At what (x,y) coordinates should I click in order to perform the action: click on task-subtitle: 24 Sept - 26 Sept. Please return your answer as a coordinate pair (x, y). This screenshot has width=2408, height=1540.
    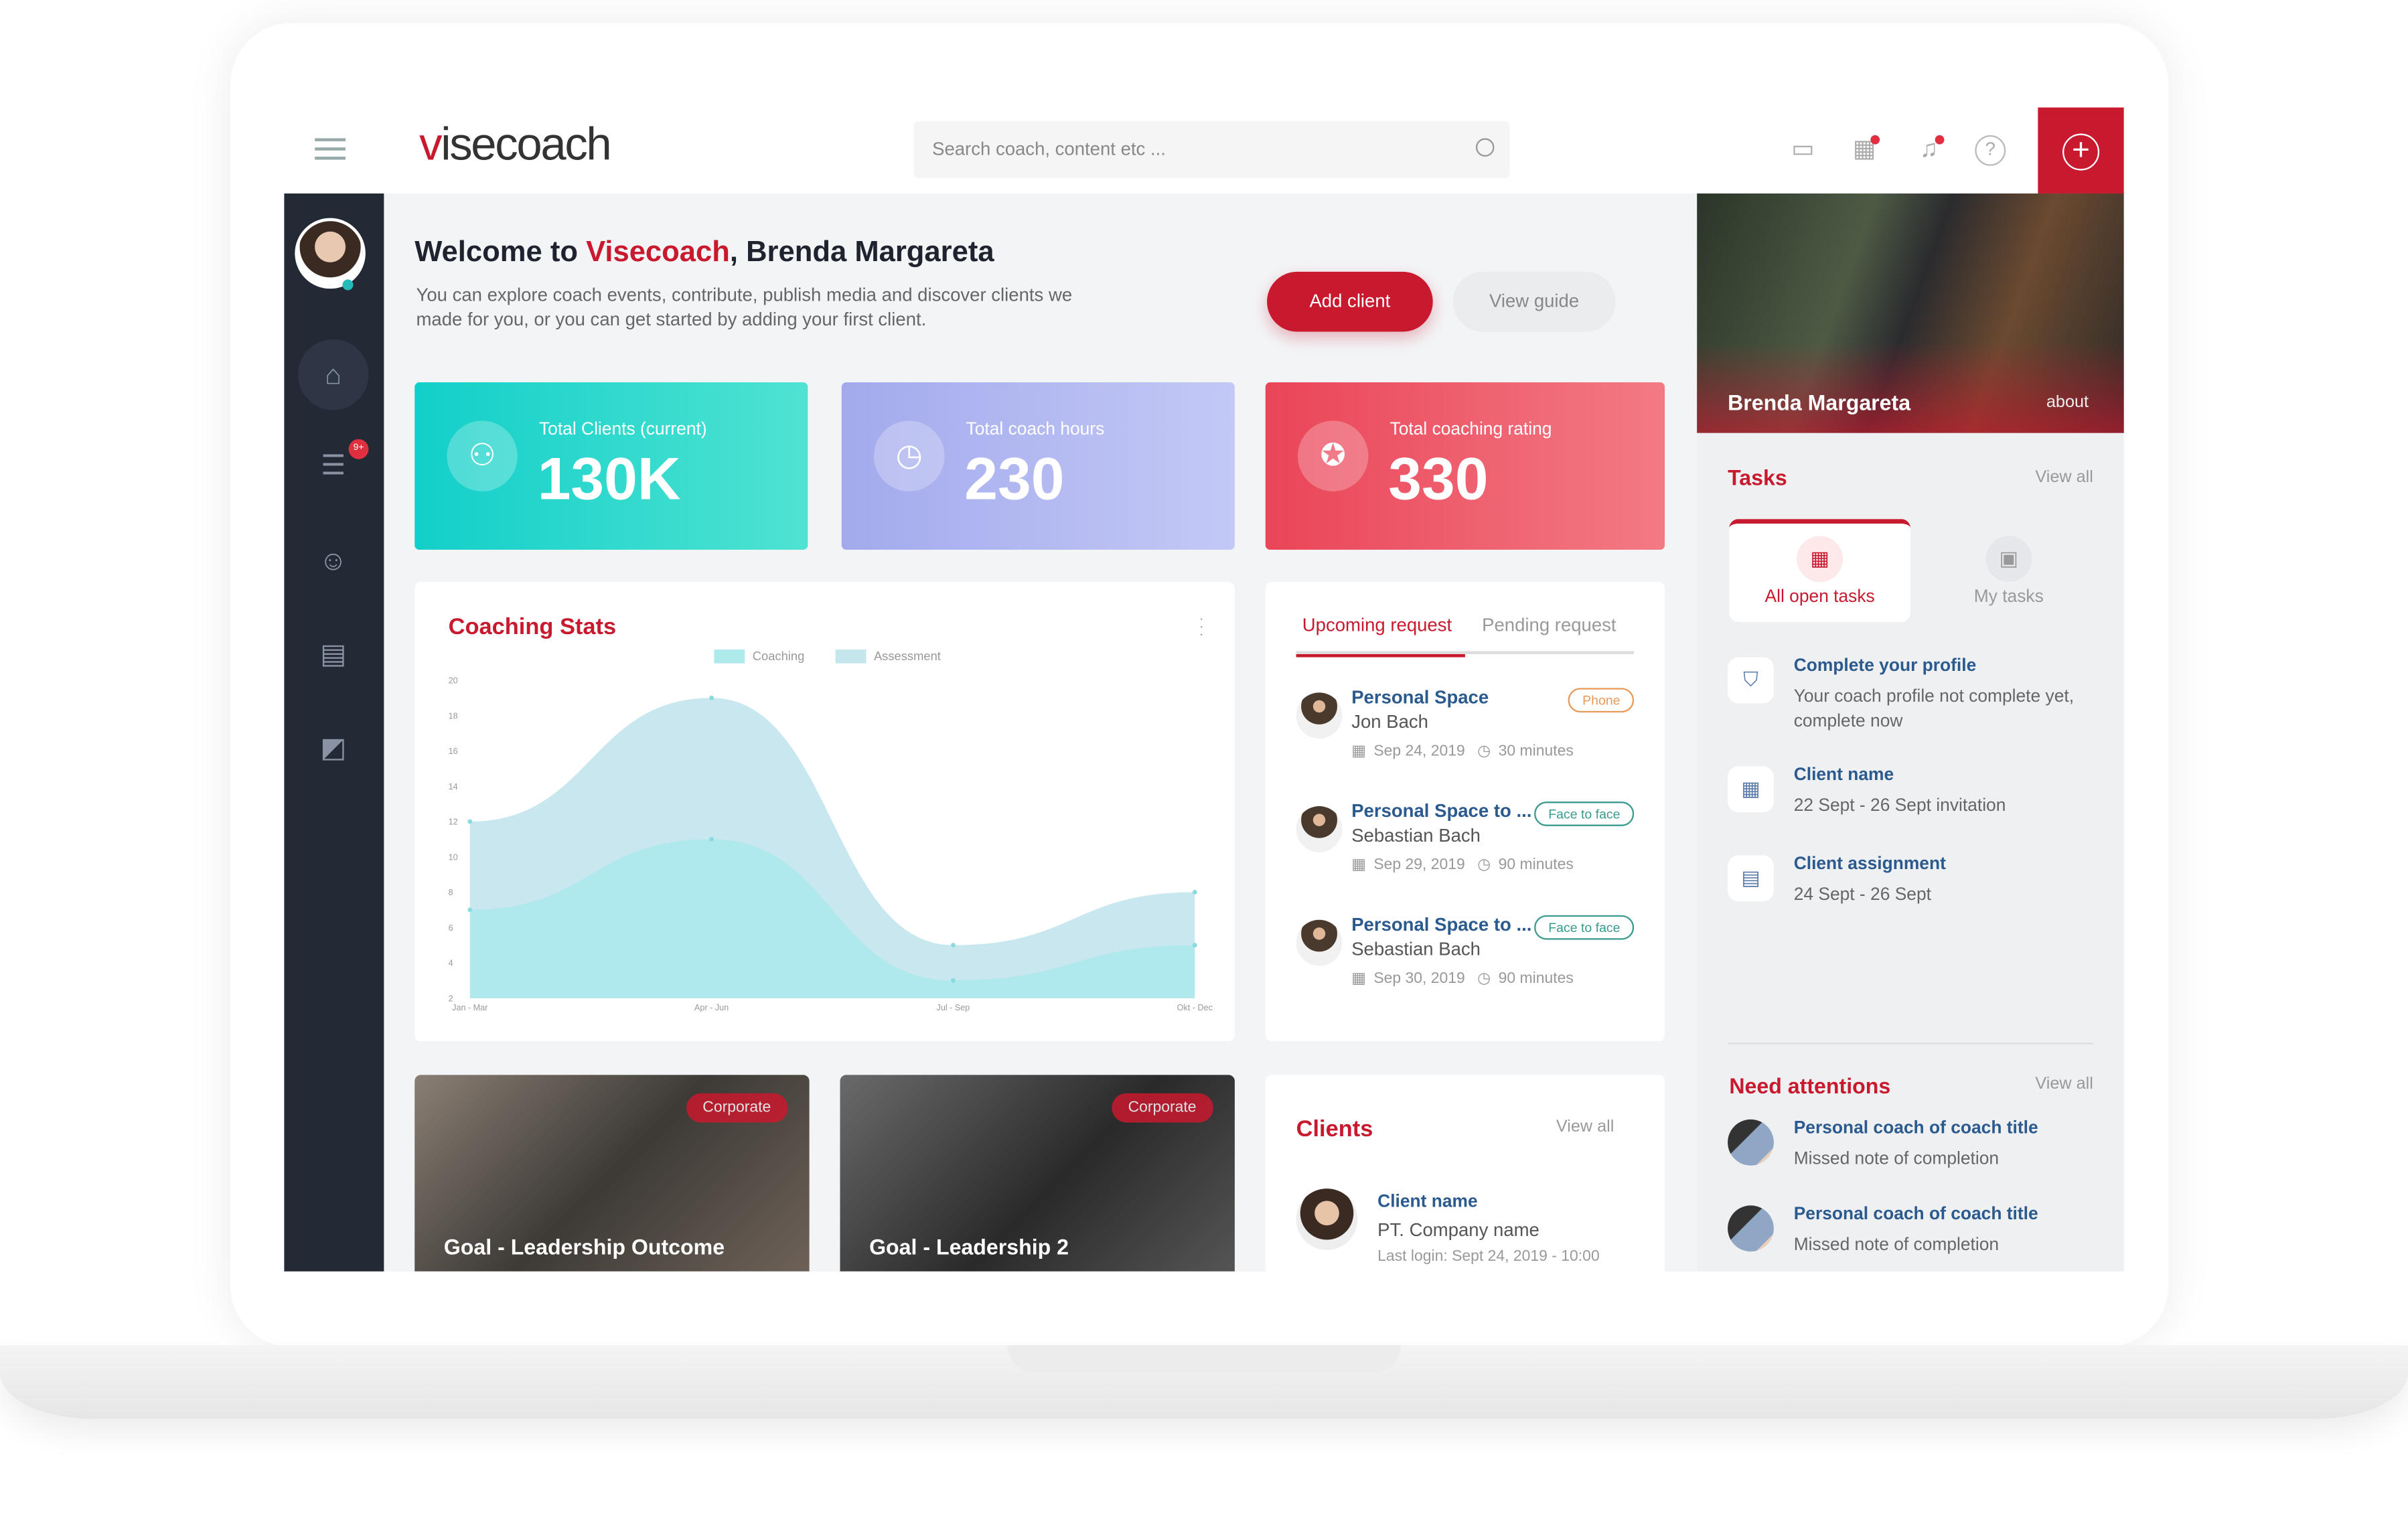
    Looking at the image, I should click on (1862, 895).